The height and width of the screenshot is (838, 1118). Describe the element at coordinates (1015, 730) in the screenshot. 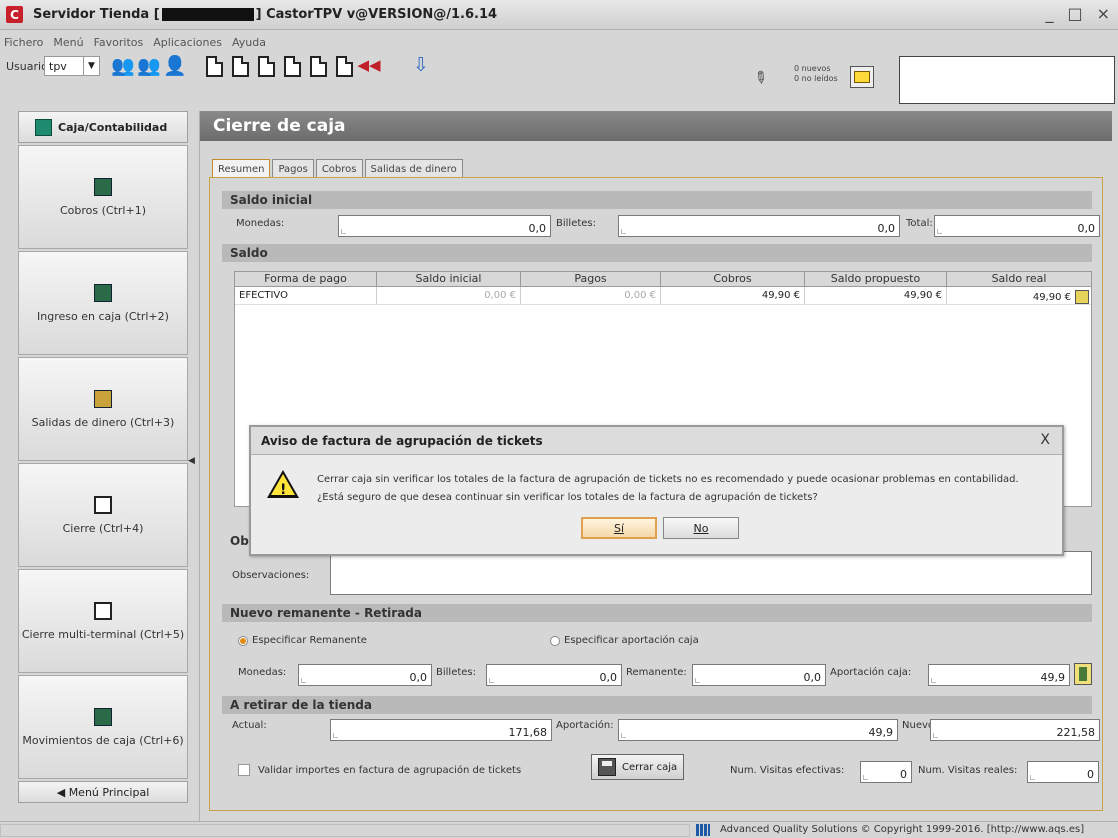

I see `retirar-nuevo-field: 221,58` at that location.